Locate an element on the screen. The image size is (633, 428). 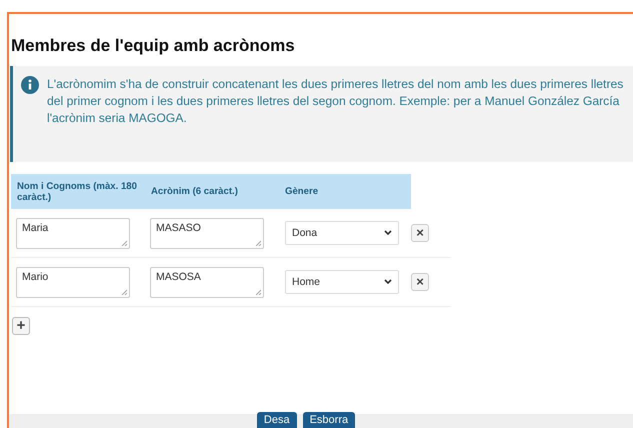
add-button: + is located at coordinates (21, 326).